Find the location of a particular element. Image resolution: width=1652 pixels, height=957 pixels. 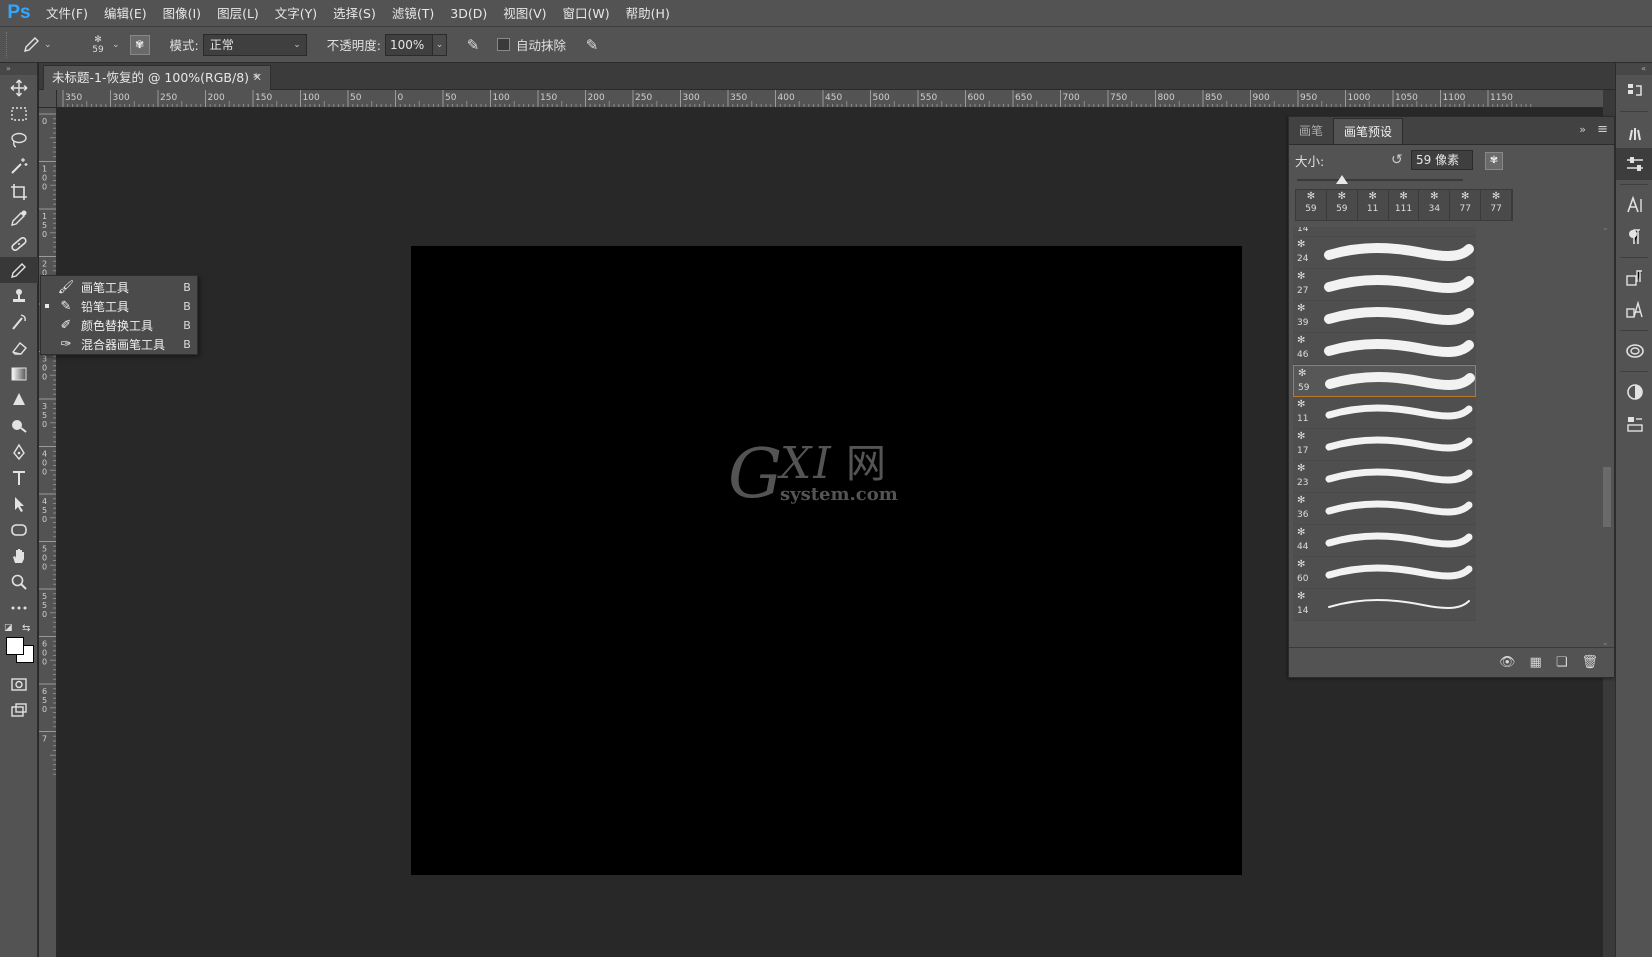

character-panel-button is located at coordinates (1634, 205).